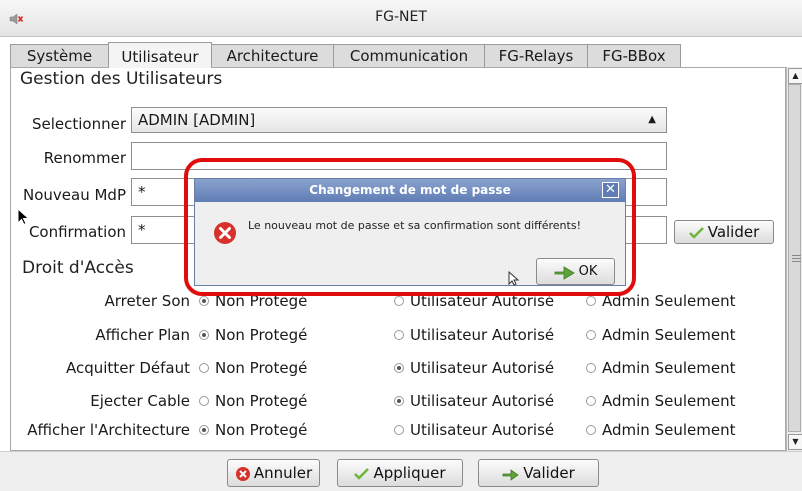  I want to click on radio-afficher-architecture-non-protege: Non Protegé, so click(253, 430).